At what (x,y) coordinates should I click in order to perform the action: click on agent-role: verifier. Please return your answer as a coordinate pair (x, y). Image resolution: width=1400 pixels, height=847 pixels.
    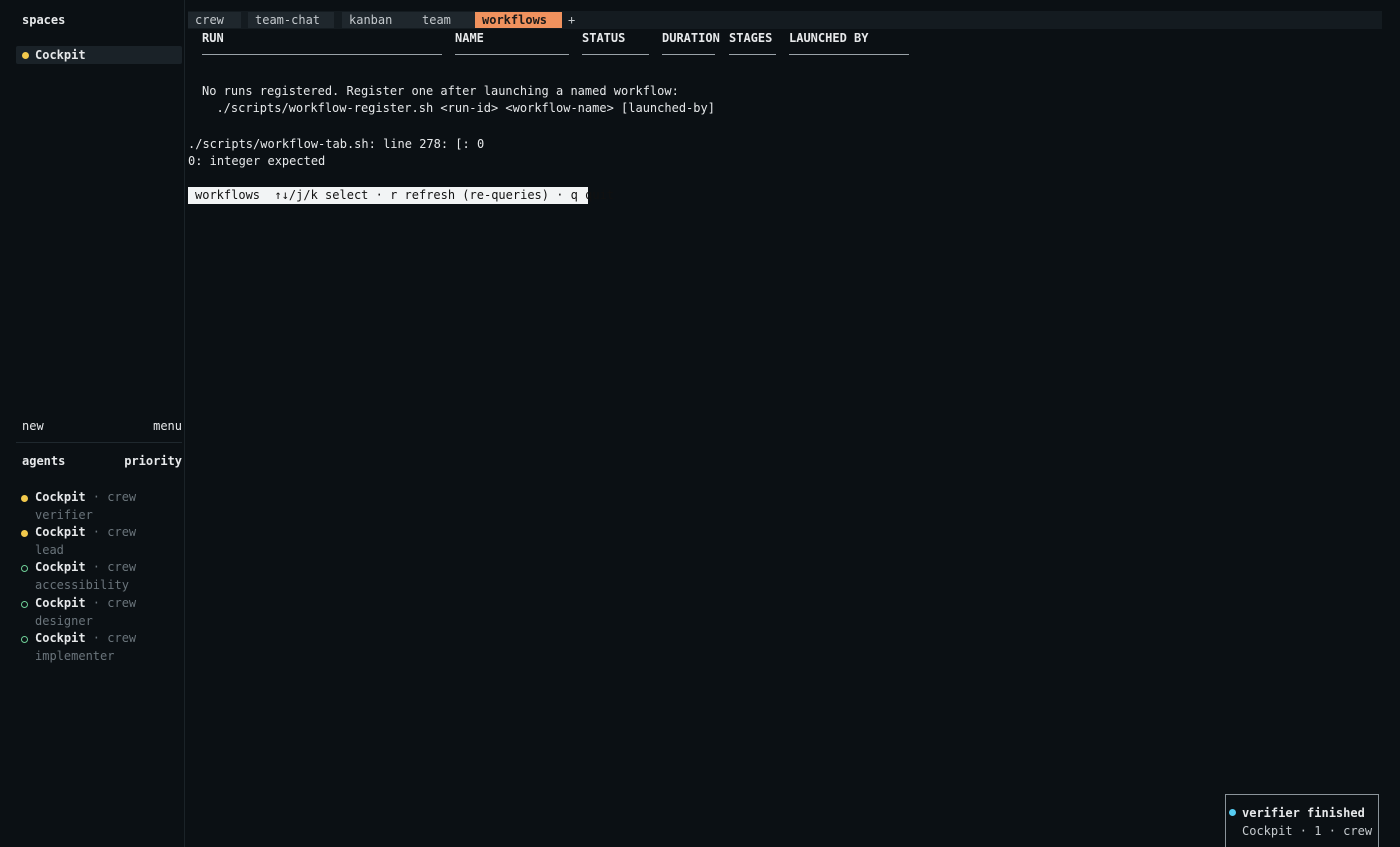
    Looking at the image, I should click on (64, 515).